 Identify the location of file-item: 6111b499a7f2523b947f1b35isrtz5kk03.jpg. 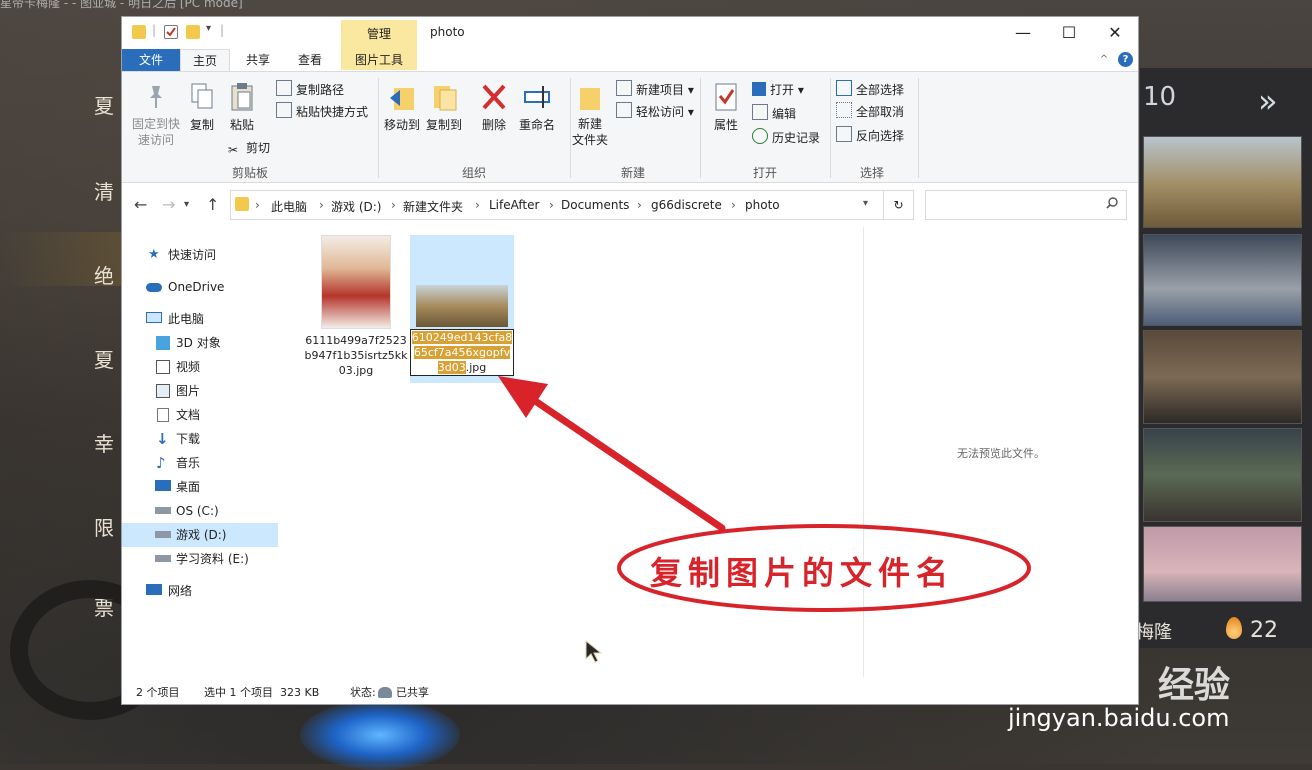
(356, 306).